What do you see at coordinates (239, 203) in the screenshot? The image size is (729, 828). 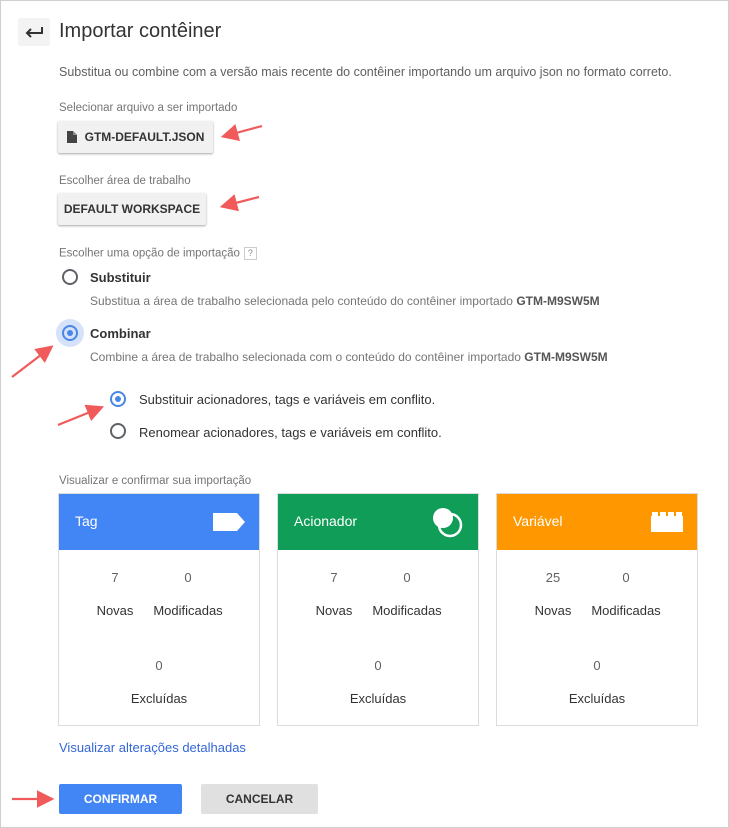 I see `arrow-to-workspace-button` at bounding box center [239, 203].